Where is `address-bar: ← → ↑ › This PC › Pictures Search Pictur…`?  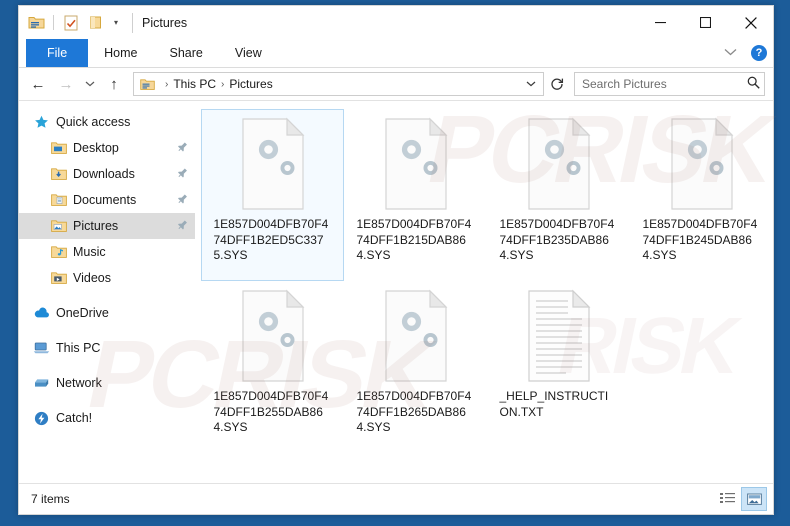 address-bar: ← → ↑ › This PC › Pictures Search Pictur… is located at coordinates (396, 84).